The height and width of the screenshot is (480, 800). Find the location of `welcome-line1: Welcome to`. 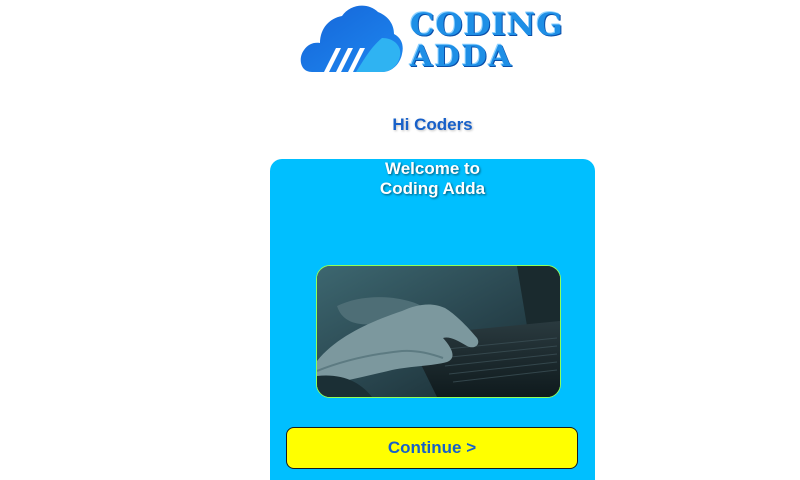

welcome-line1: Welcome to is located at coordinates (432, 168).